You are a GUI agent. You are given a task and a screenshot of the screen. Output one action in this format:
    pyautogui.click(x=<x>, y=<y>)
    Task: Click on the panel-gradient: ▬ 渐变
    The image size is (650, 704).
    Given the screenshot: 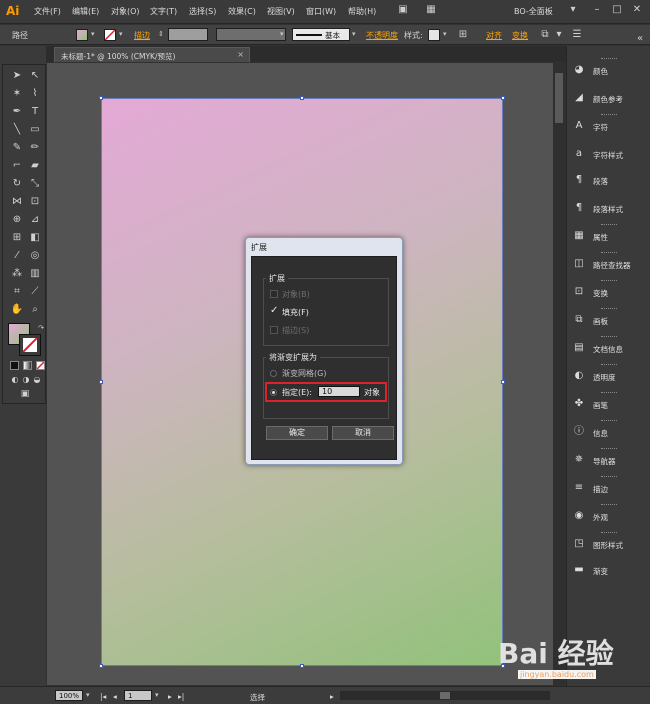 What is the action you would take?
    pyautogui.click(x=608, y=571)
    